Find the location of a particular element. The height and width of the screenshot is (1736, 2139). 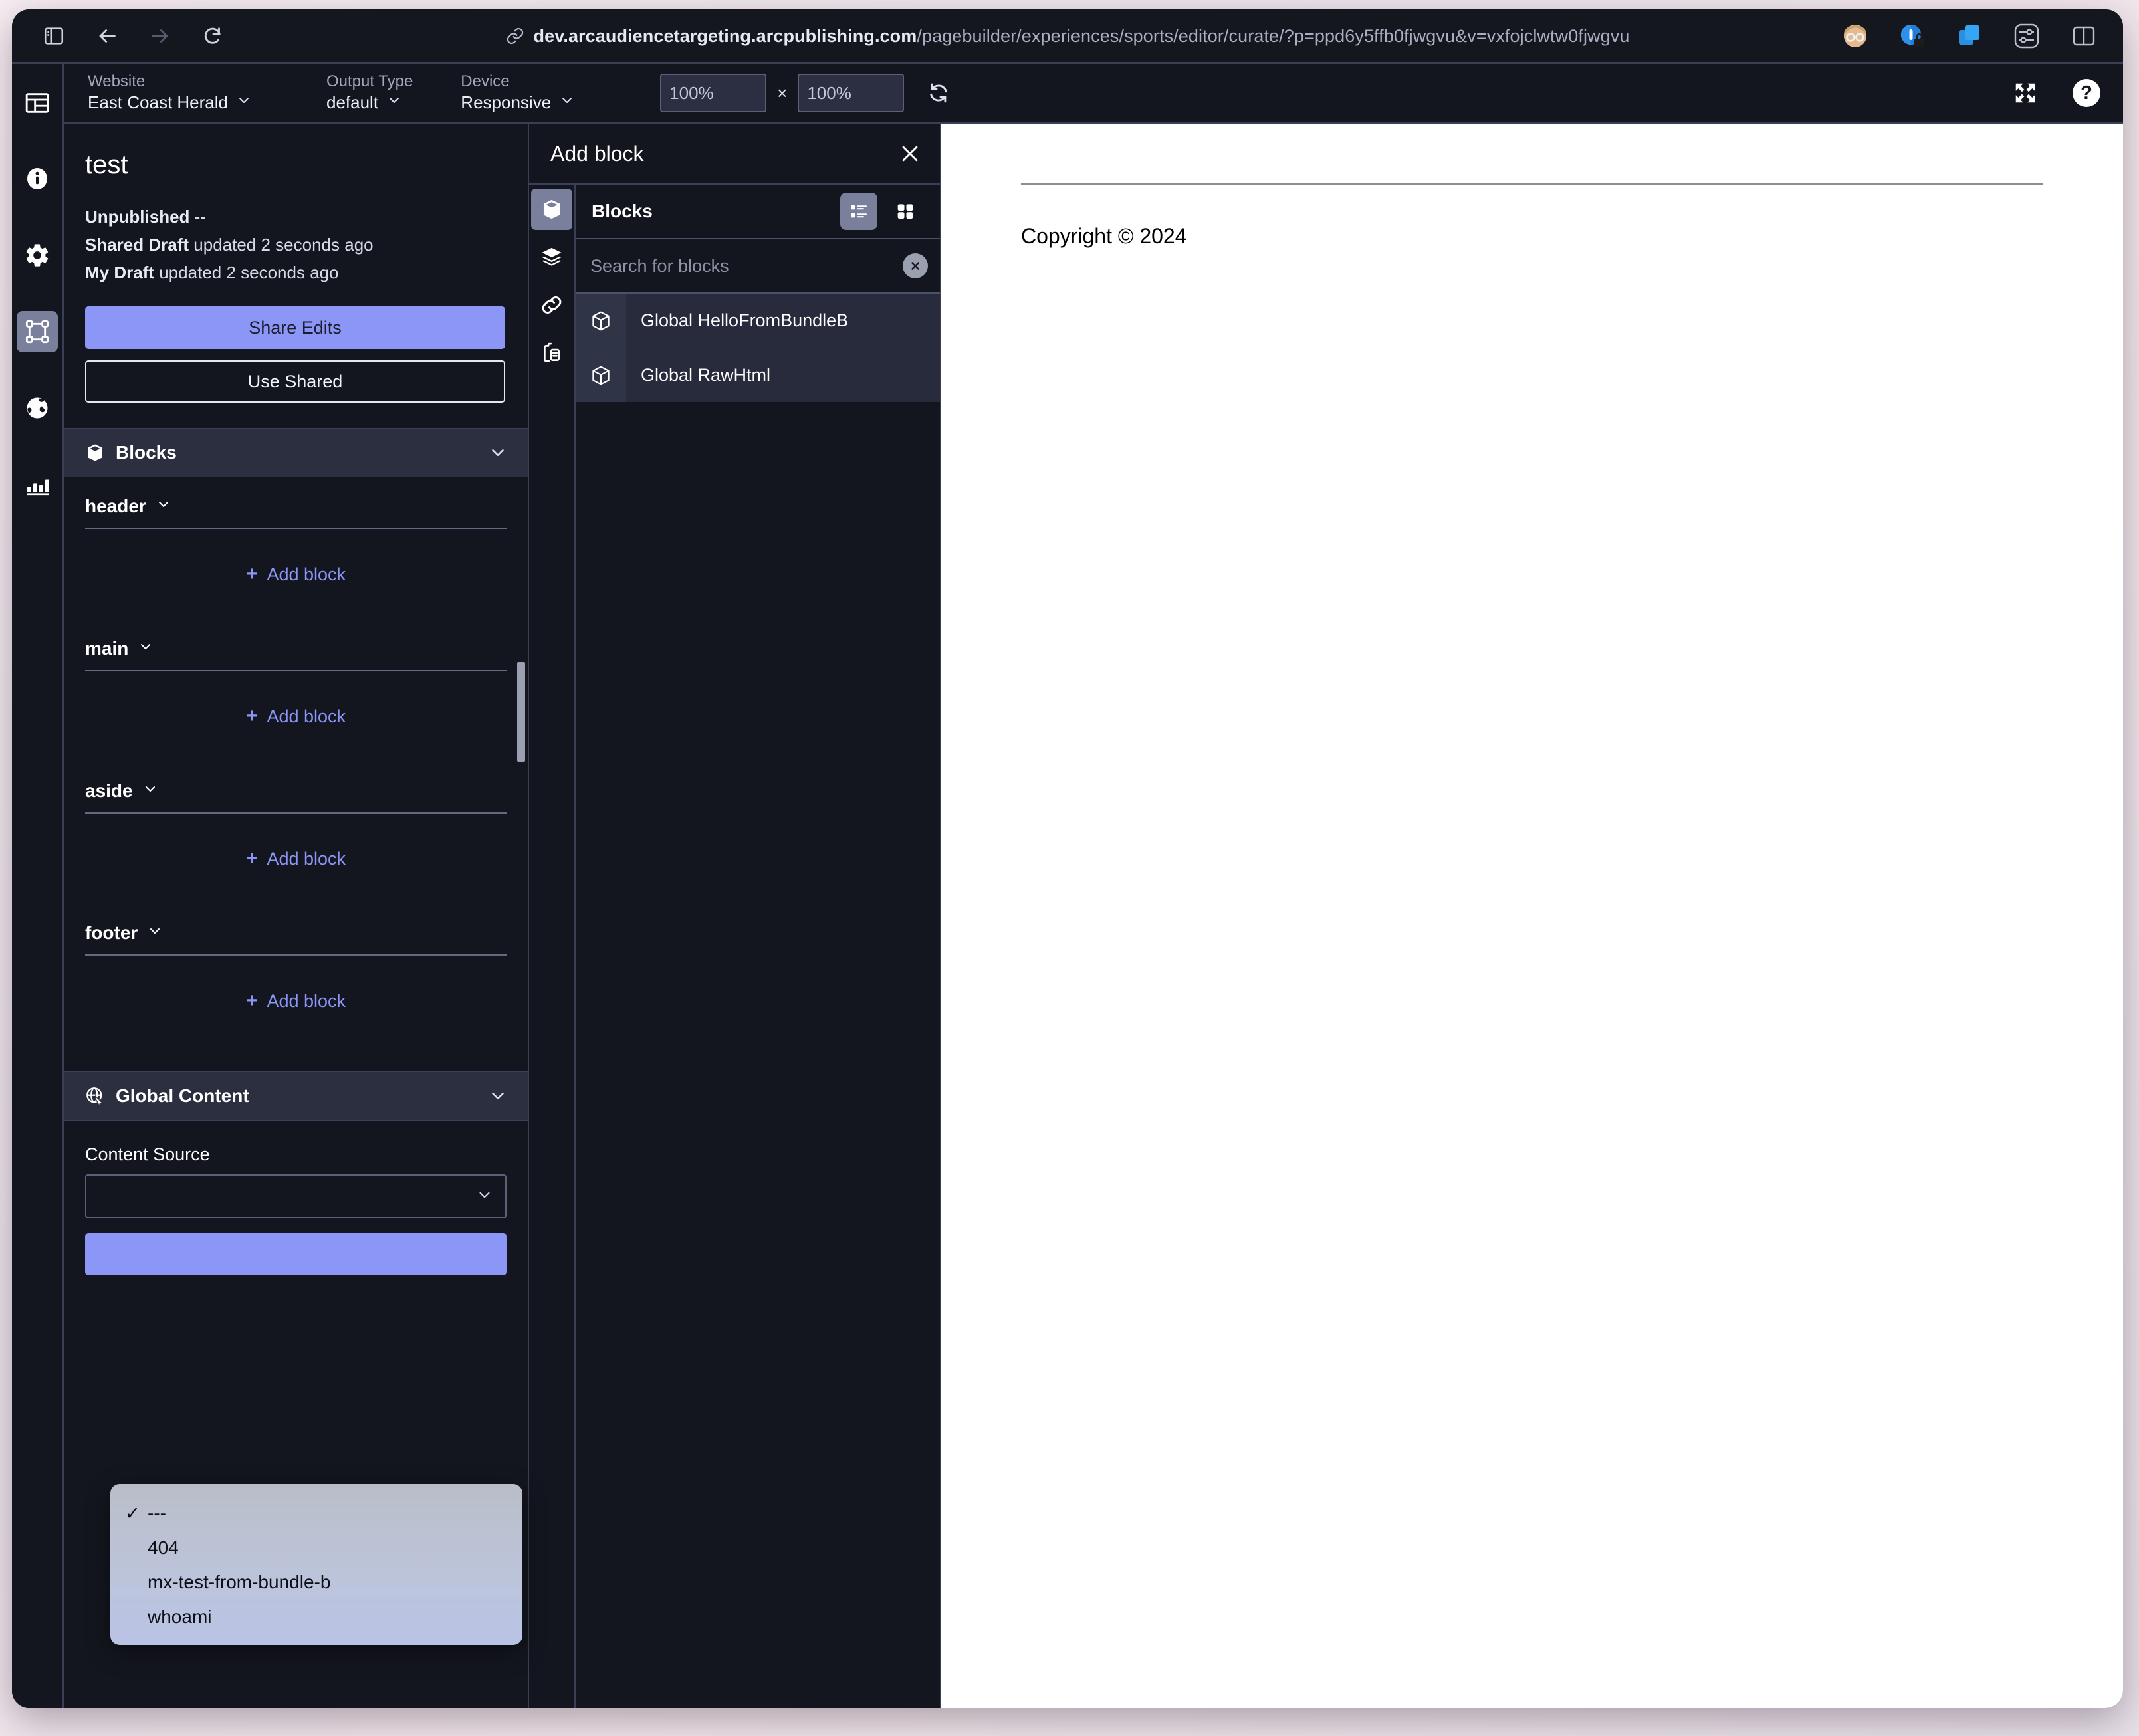

rail-item-info is located at coordinates (37, 178).